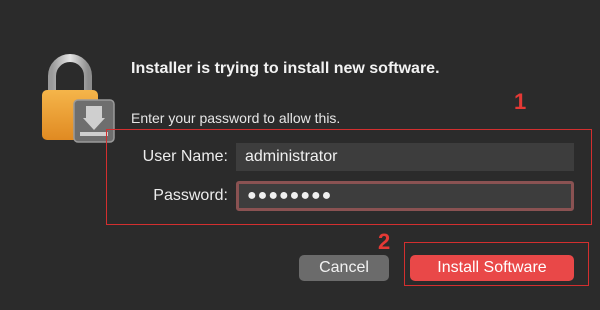 This screenshot has width=600, height=310. What do you see at coordinates (405, 196) in the screenshot?
I see `password-field: ●●●●●●●●` at bounding box center [405, 196].